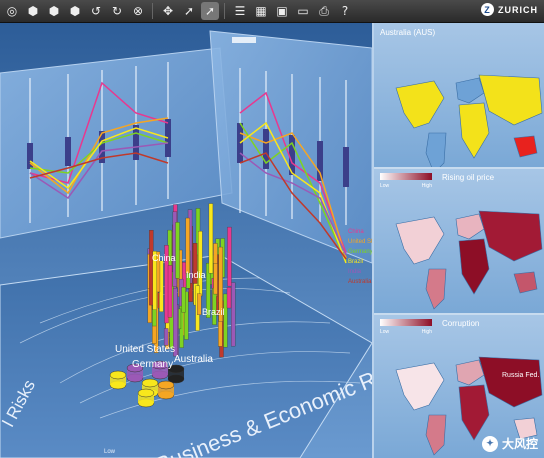  I want to click on country-label-australia: Australia, so click(193, 359).